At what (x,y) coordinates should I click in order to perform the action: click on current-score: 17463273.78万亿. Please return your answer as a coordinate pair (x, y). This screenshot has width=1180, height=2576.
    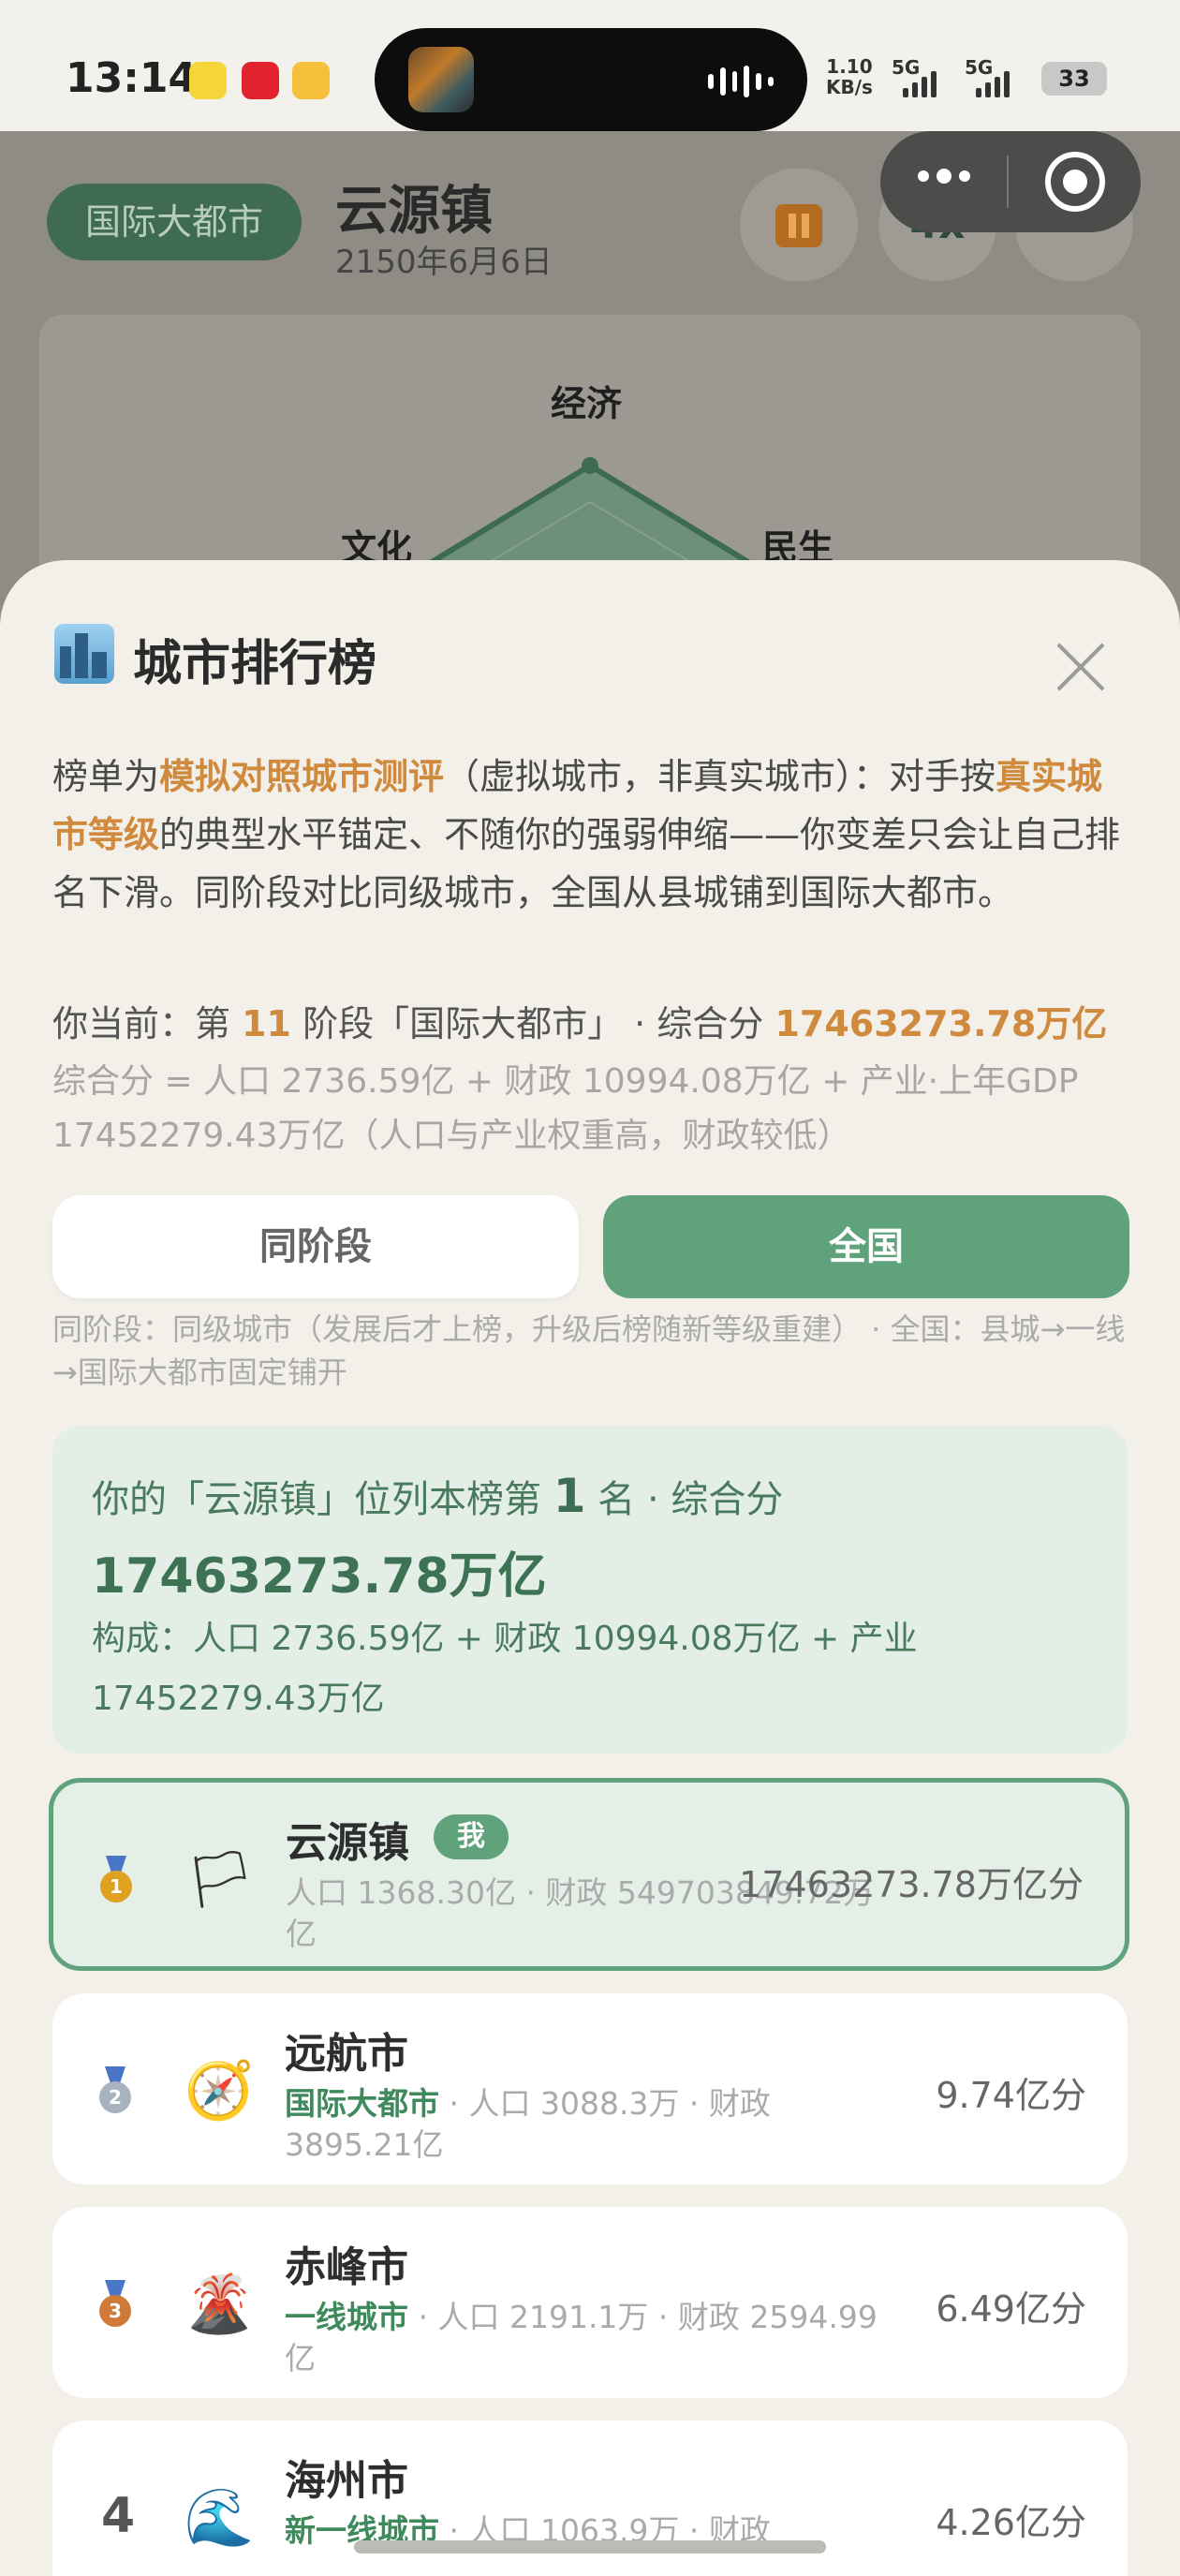
    Looking at the image, I should click on (941, 1024).